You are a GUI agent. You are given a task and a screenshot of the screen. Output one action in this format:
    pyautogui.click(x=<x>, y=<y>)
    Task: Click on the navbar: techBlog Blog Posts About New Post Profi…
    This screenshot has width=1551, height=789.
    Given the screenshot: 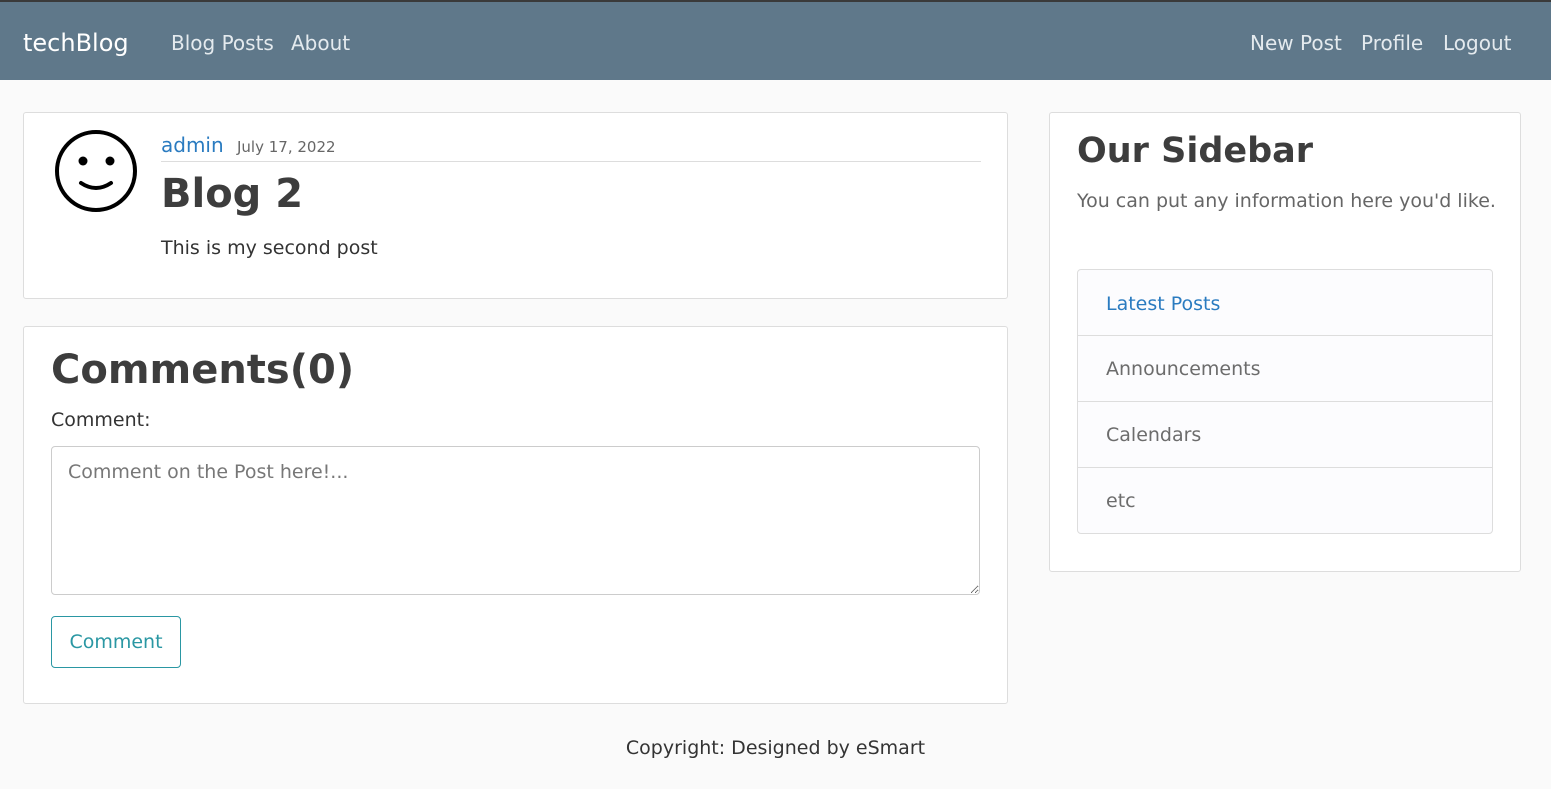 What is the action you would take?
    pyautogui.click(x=775, y=41)
    